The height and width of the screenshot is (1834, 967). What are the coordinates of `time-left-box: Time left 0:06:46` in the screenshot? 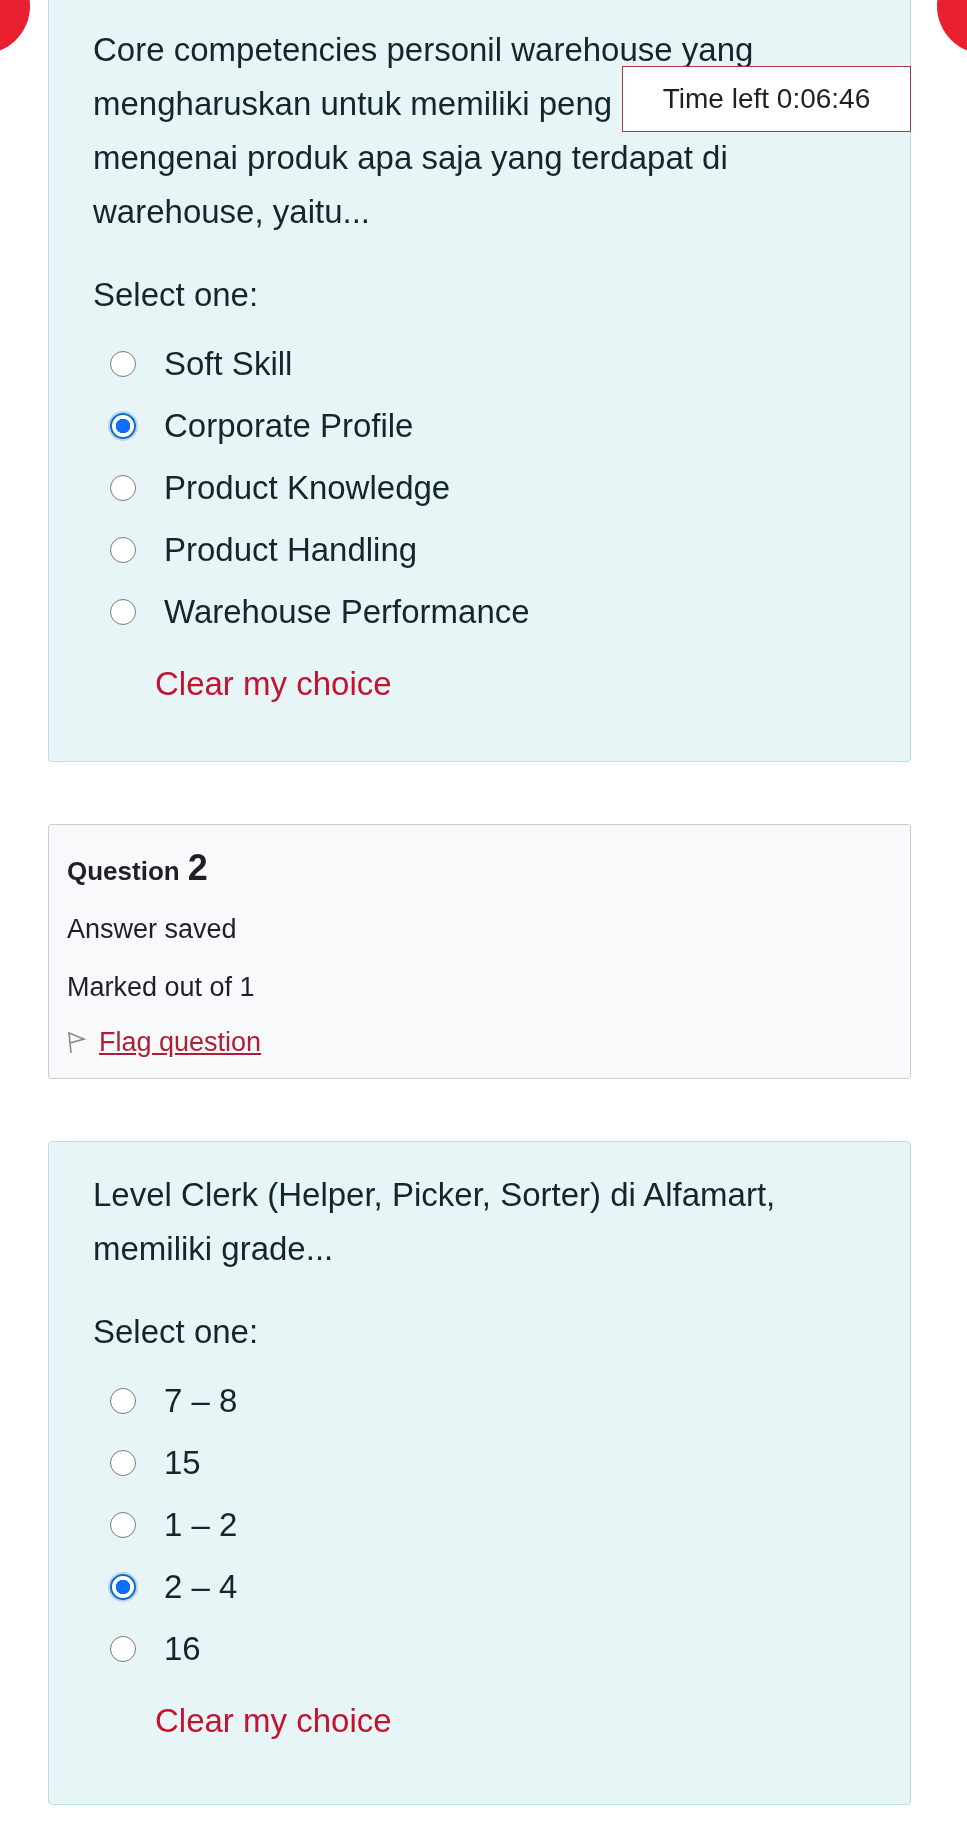 It's located at (766, 99).